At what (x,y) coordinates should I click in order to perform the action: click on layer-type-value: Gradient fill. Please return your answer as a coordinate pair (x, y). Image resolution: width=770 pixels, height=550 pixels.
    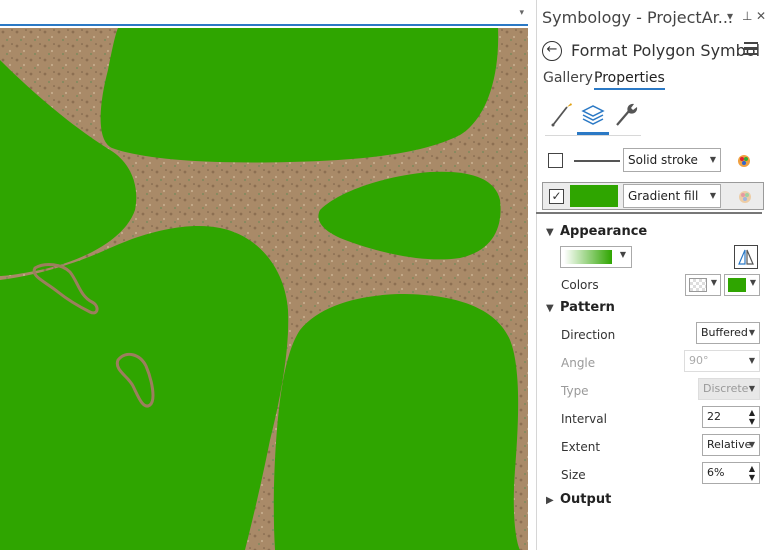
    Looking at the image, I should click on (663, 196).